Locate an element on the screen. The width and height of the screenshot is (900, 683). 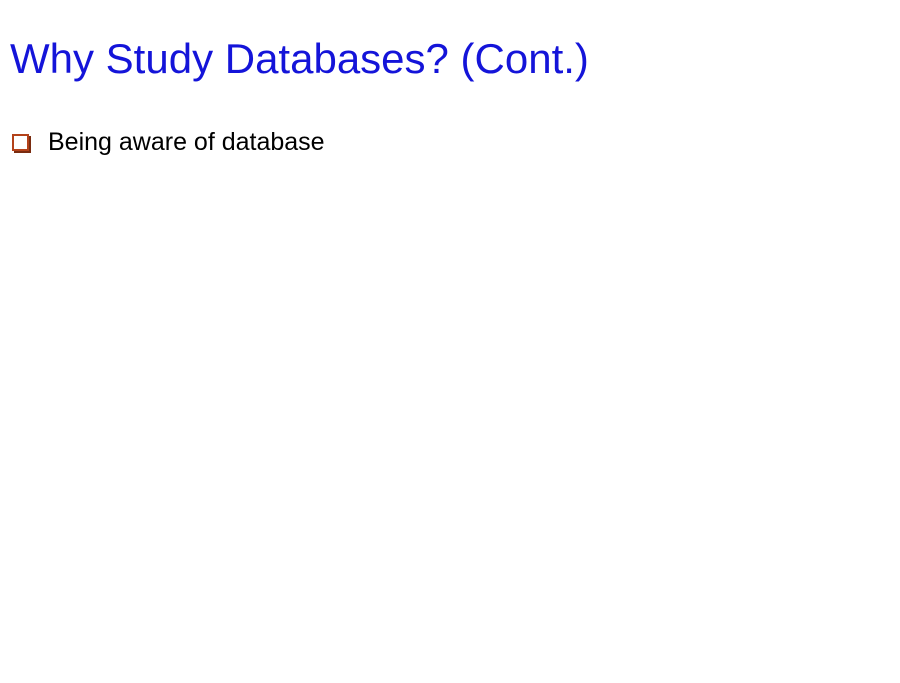
square-bullet-icon is located at coordinates (20, 142).